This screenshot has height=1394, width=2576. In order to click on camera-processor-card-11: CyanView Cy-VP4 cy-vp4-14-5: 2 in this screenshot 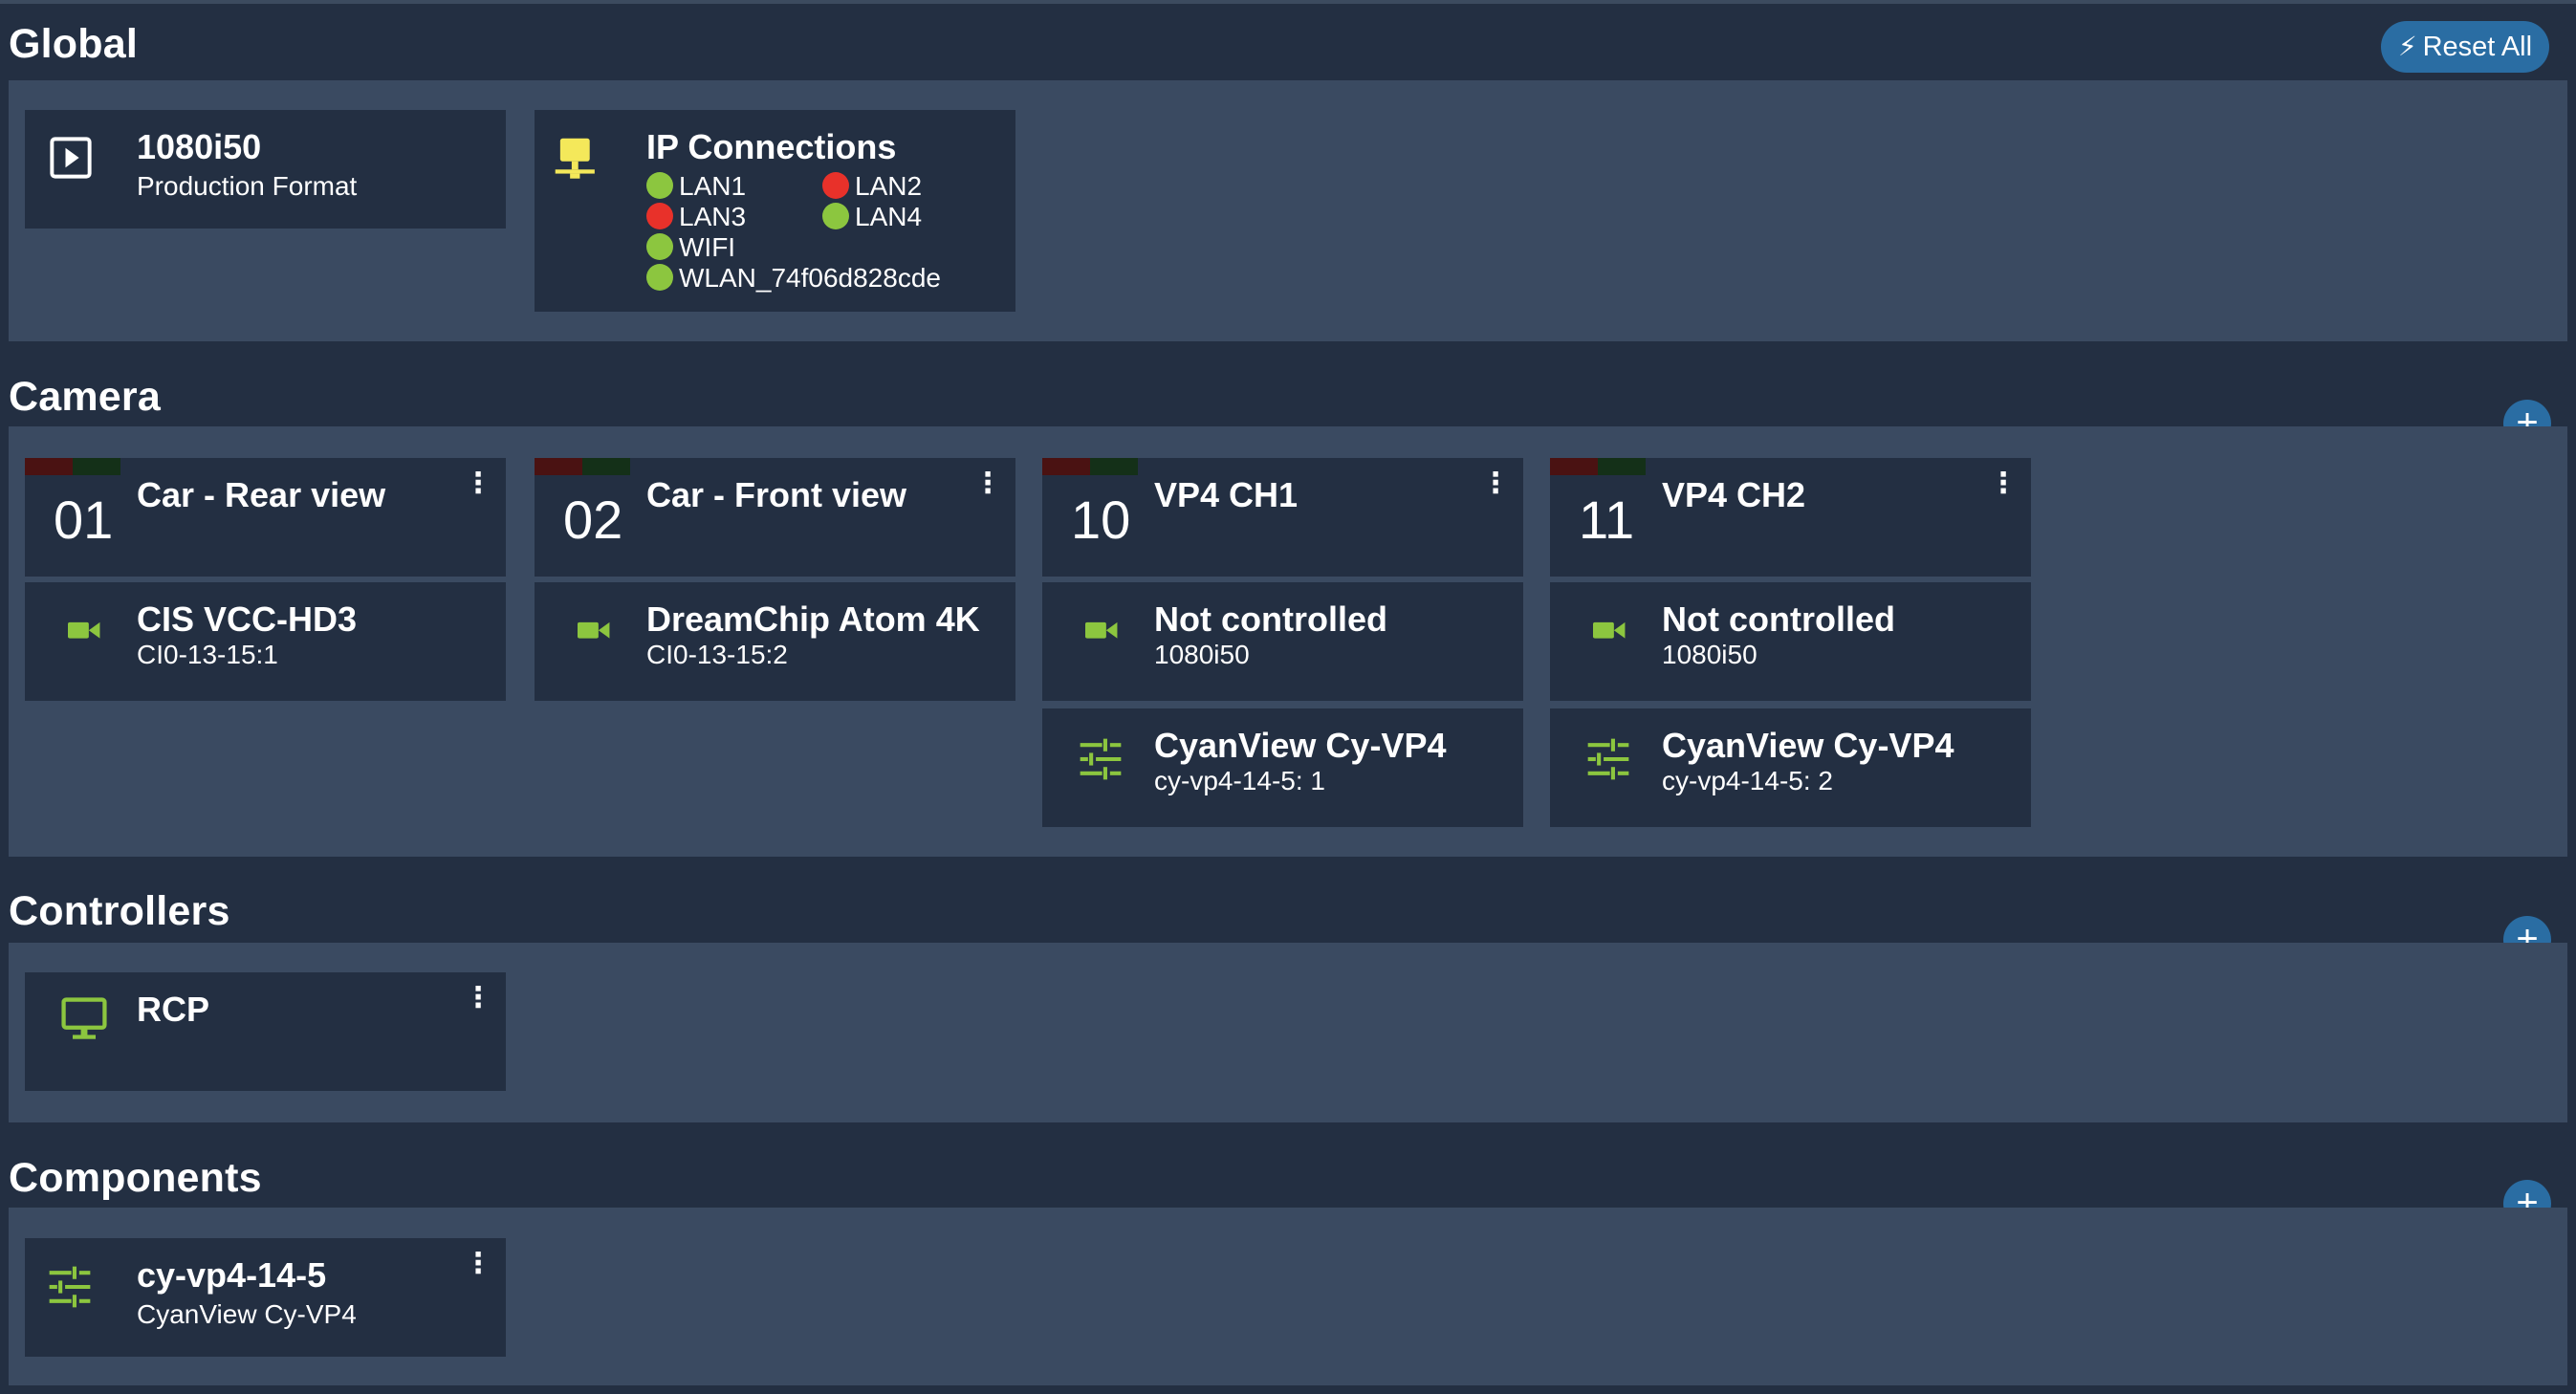, I will do `click(1790, 767)`.